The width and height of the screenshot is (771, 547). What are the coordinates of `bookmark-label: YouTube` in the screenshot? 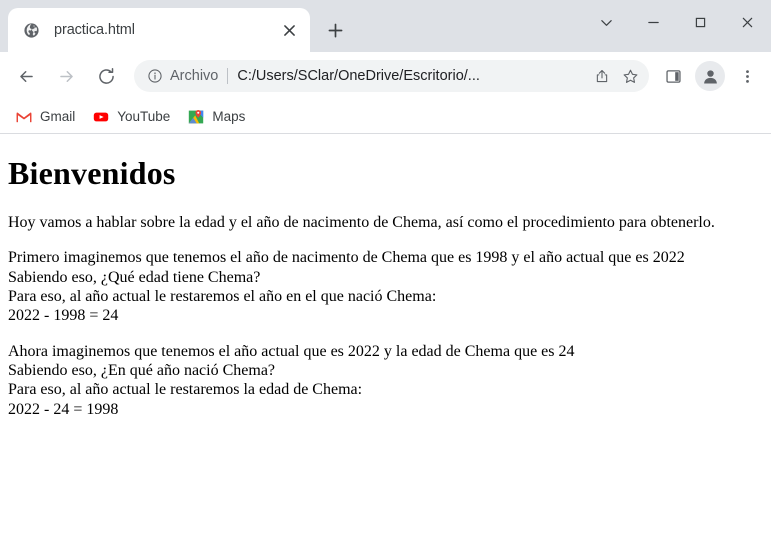 It's located at (144, 116).